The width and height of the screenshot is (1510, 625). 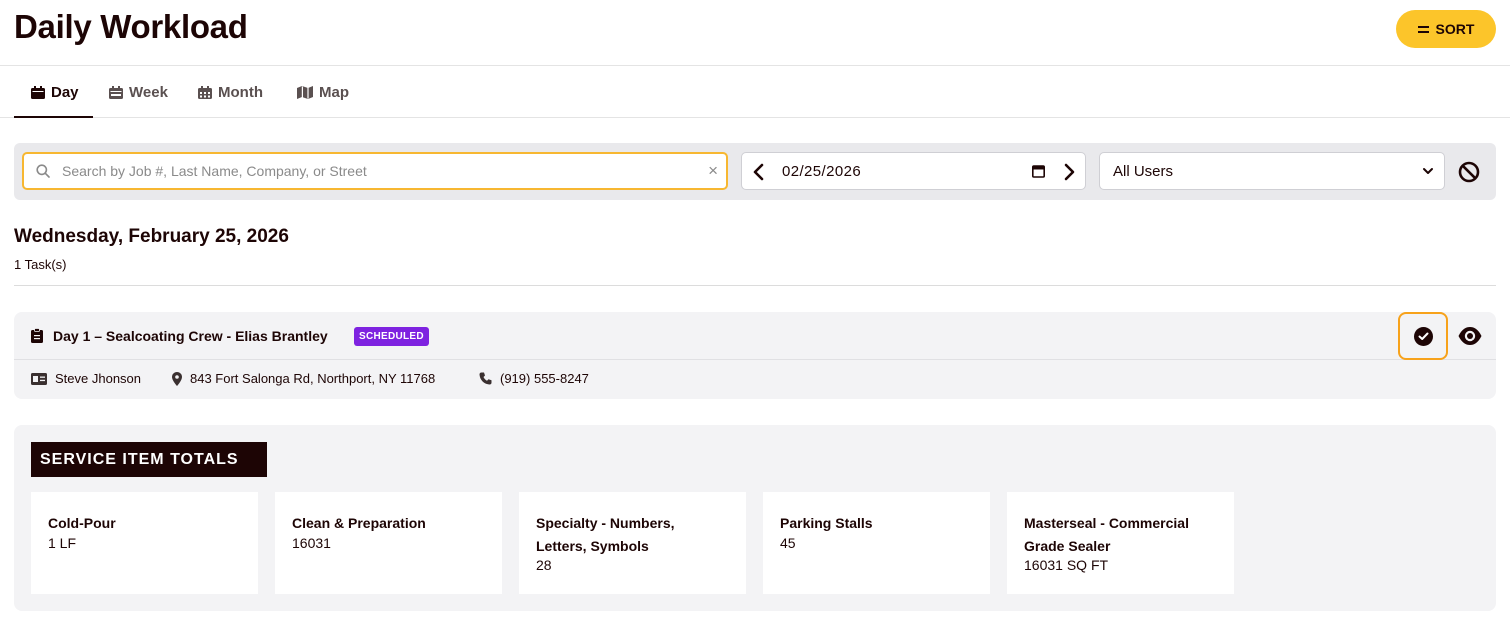 I want to click on tab-label: Day, so click(x=65, y=92).